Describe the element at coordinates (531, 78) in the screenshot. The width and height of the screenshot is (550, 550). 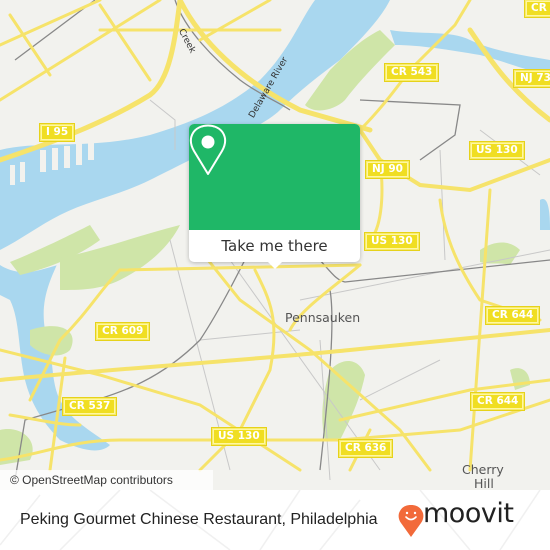
I see `route-shield-nj73: NJ 73` at that location.